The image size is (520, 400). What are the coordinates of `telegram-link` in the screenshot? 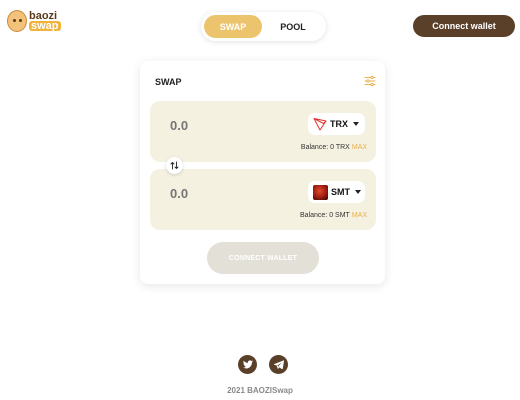 It's located at (278, 364).